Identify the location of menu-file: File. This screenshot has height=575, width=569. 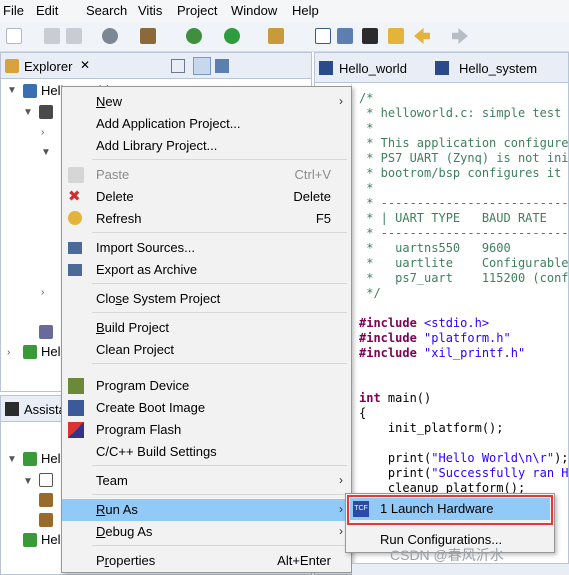
(13, 10).